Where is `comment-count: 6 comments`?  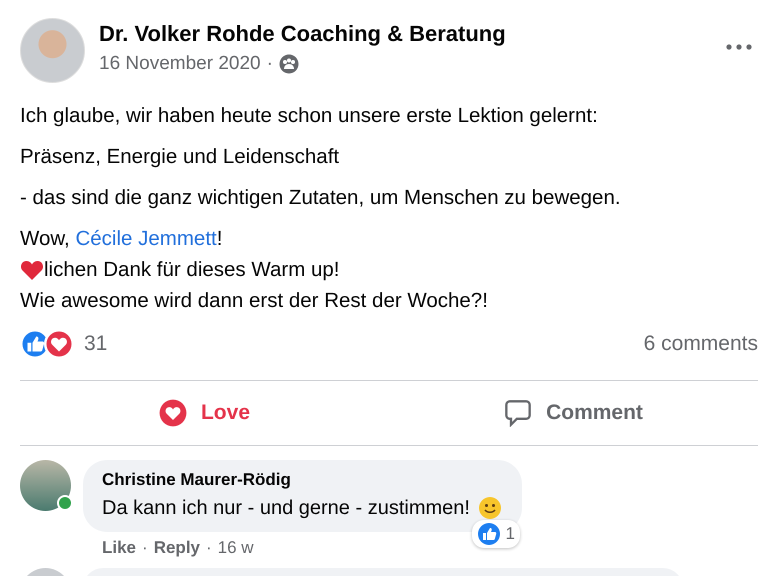 comment-count: 6 comments is located at coordinates (701, 344).